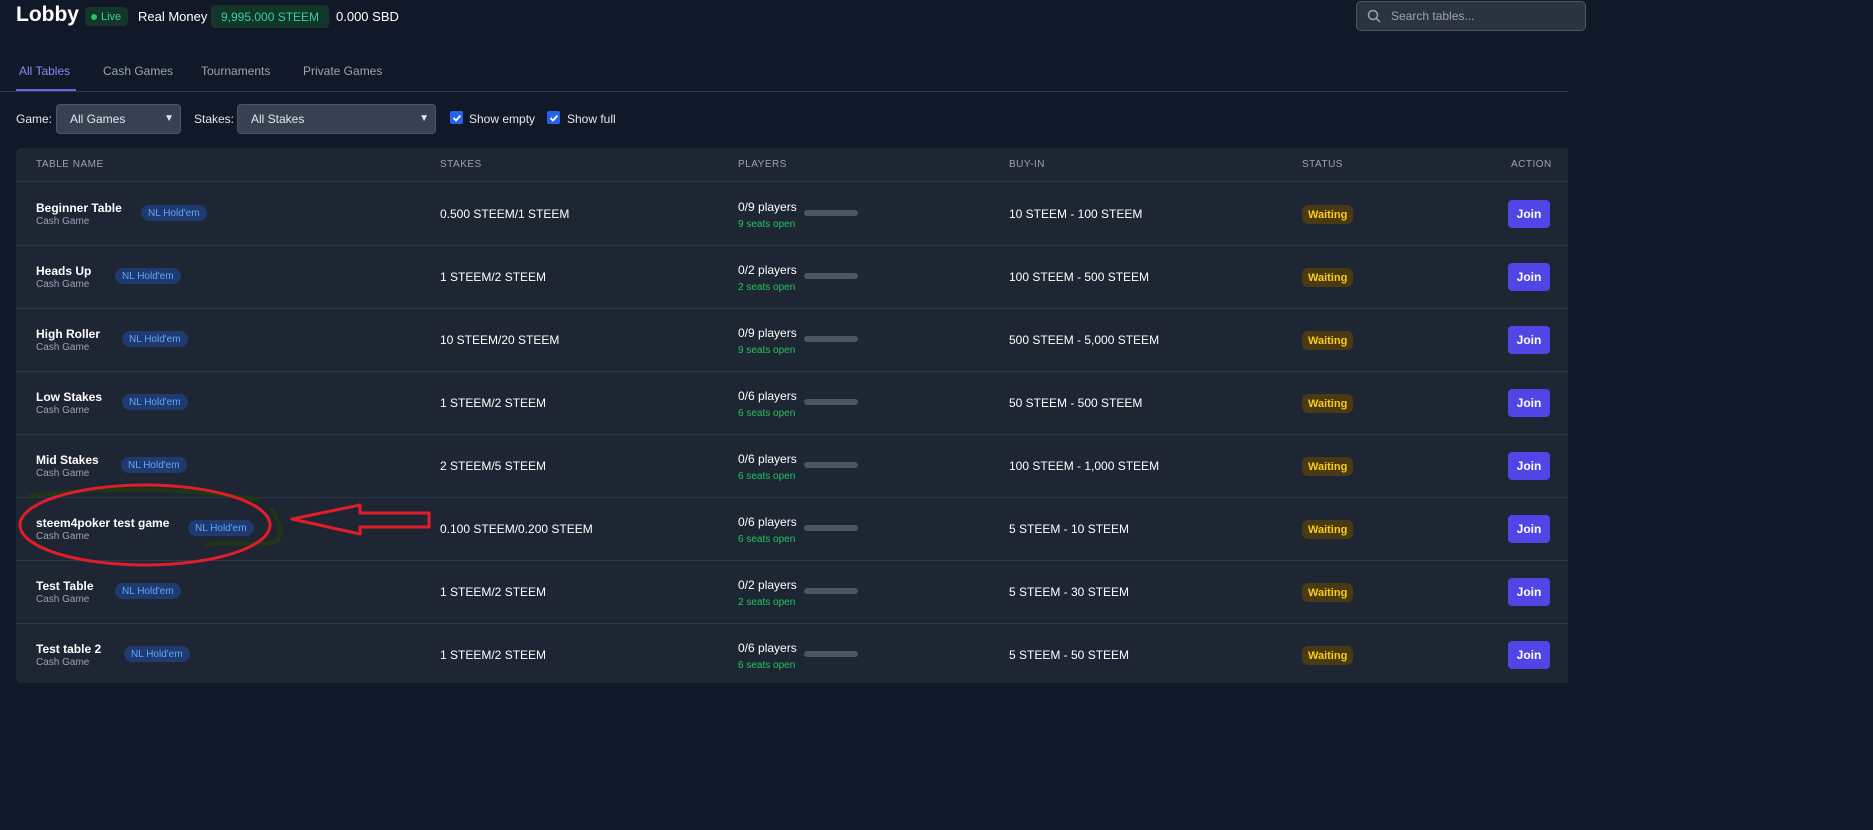  What do you see at coordinates (1076, 403) in the screenshot?
I see `buy-in-range: 50 STEEM - 500 STEEM` at bounding box center [1076, 403].